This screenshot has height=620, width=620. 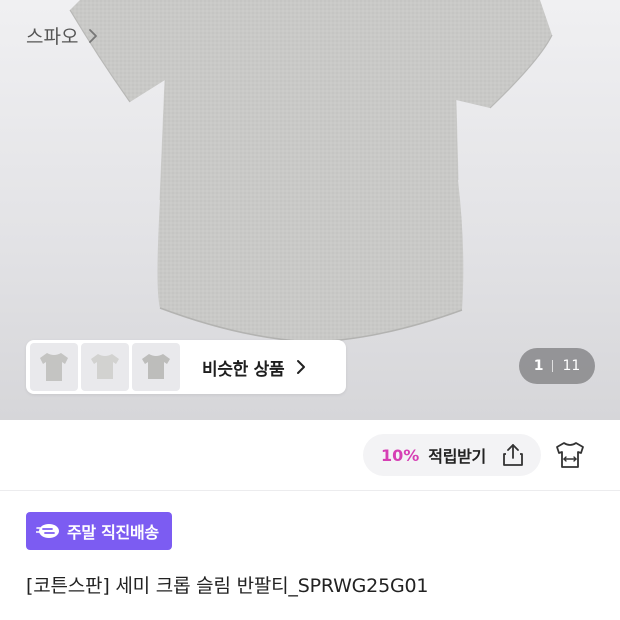 I want to click on brand-link: 스파오, so click(x=62, y=35).